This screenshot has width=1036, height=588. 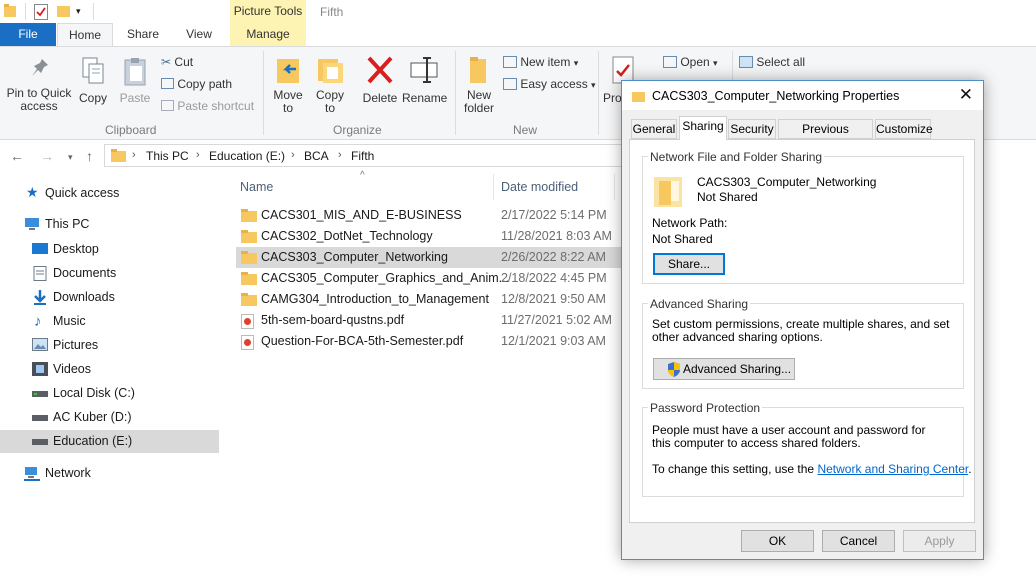 I want to click on copy-path-button: Copy path, so click(x=196, y=84).